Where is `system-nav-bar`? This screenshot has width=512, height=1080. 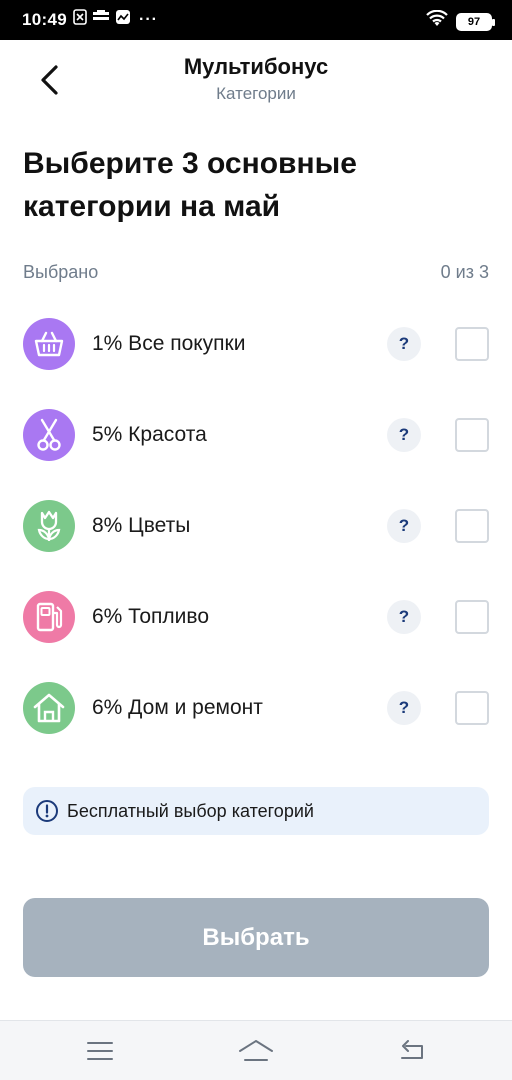 system-nav-bar is located at coordinates (256, 1050).